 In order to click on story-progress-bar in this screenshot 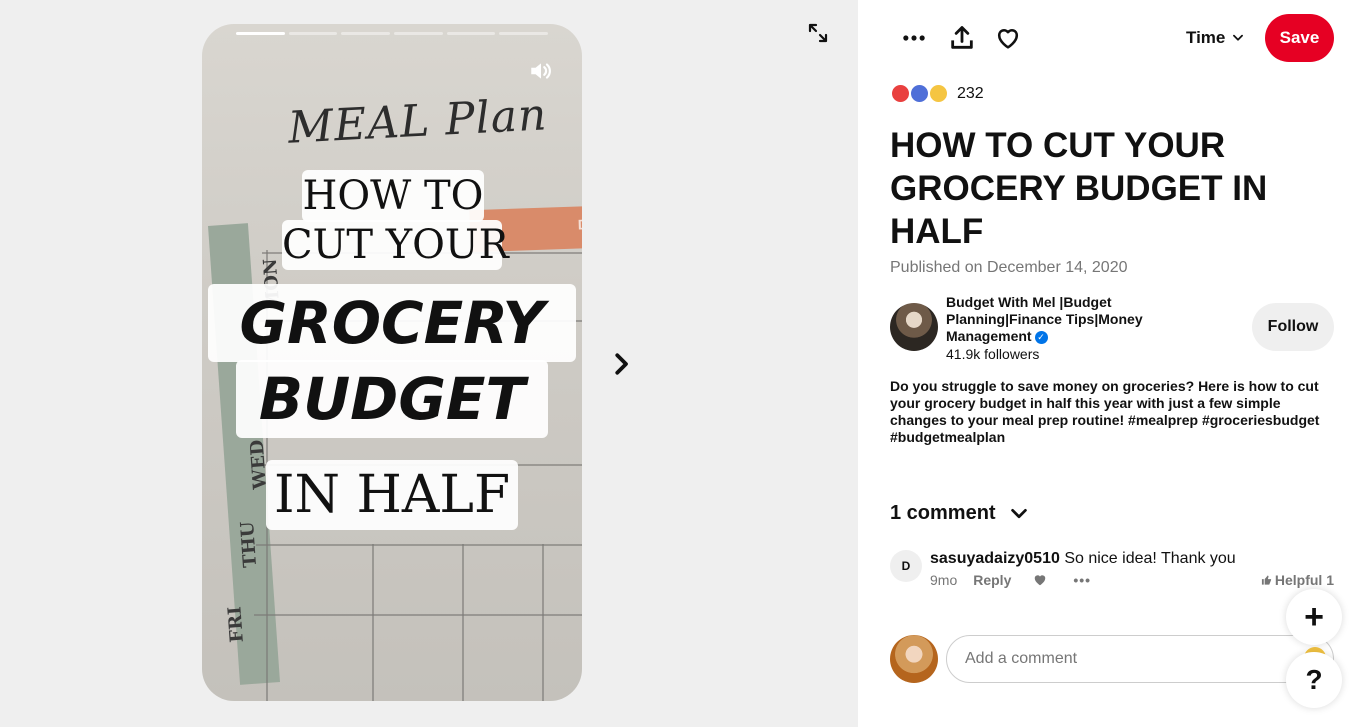, I will do `click(392, 33)`.